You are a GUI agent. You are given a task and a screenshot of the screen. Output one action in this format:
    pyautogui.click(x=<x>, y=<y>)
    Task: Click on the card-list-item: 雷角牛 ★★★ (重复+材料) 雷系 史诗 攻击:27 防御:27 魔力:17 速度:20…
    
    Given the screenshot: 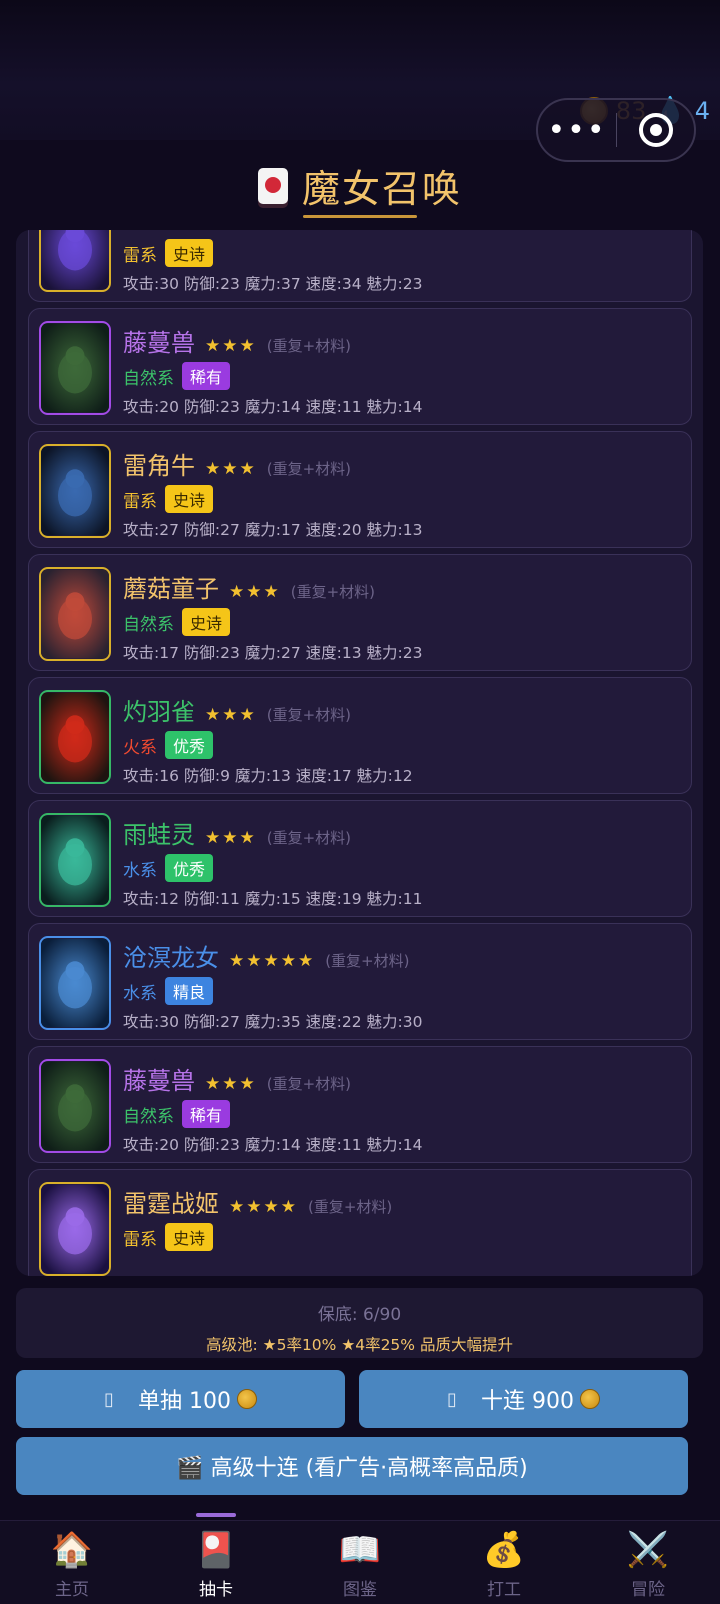 What is the action you would take?
    pyautogui.click(x=360, y=489)
    